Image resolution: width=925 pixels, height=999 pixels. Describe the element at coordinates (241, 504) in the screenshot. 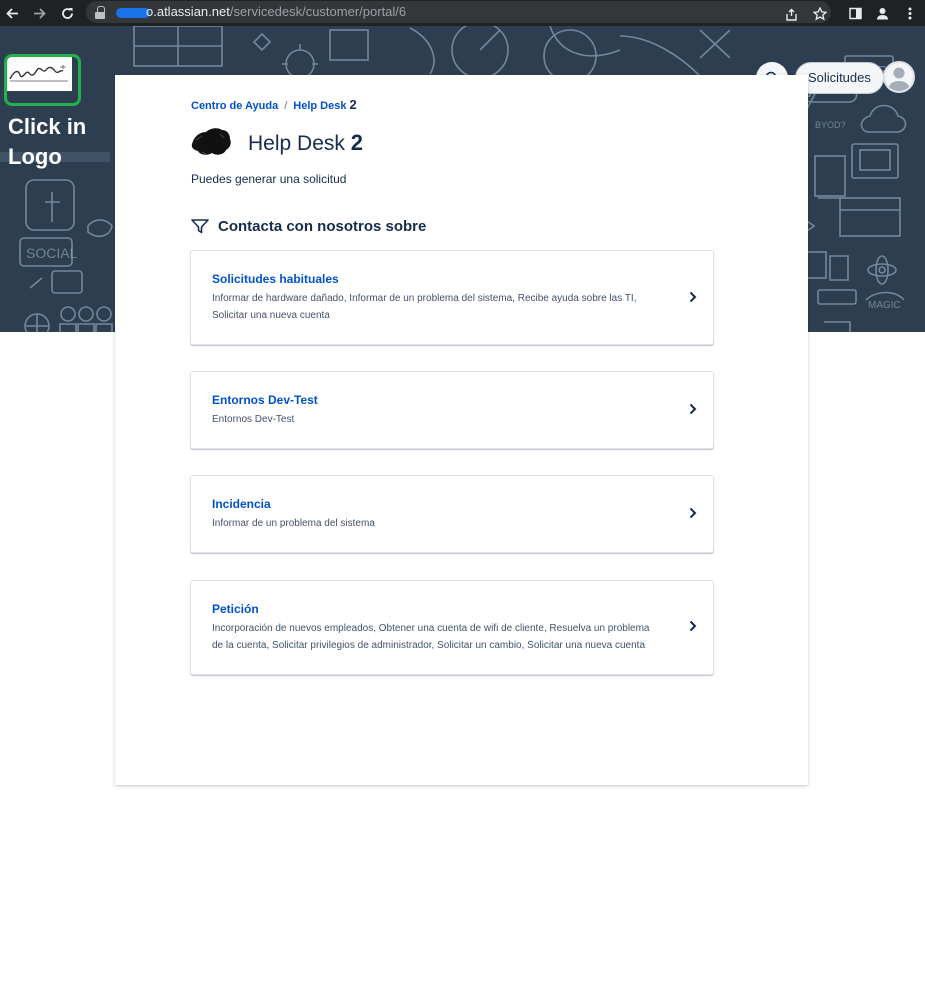

I see `request-group-title: Incidencia` at that location.